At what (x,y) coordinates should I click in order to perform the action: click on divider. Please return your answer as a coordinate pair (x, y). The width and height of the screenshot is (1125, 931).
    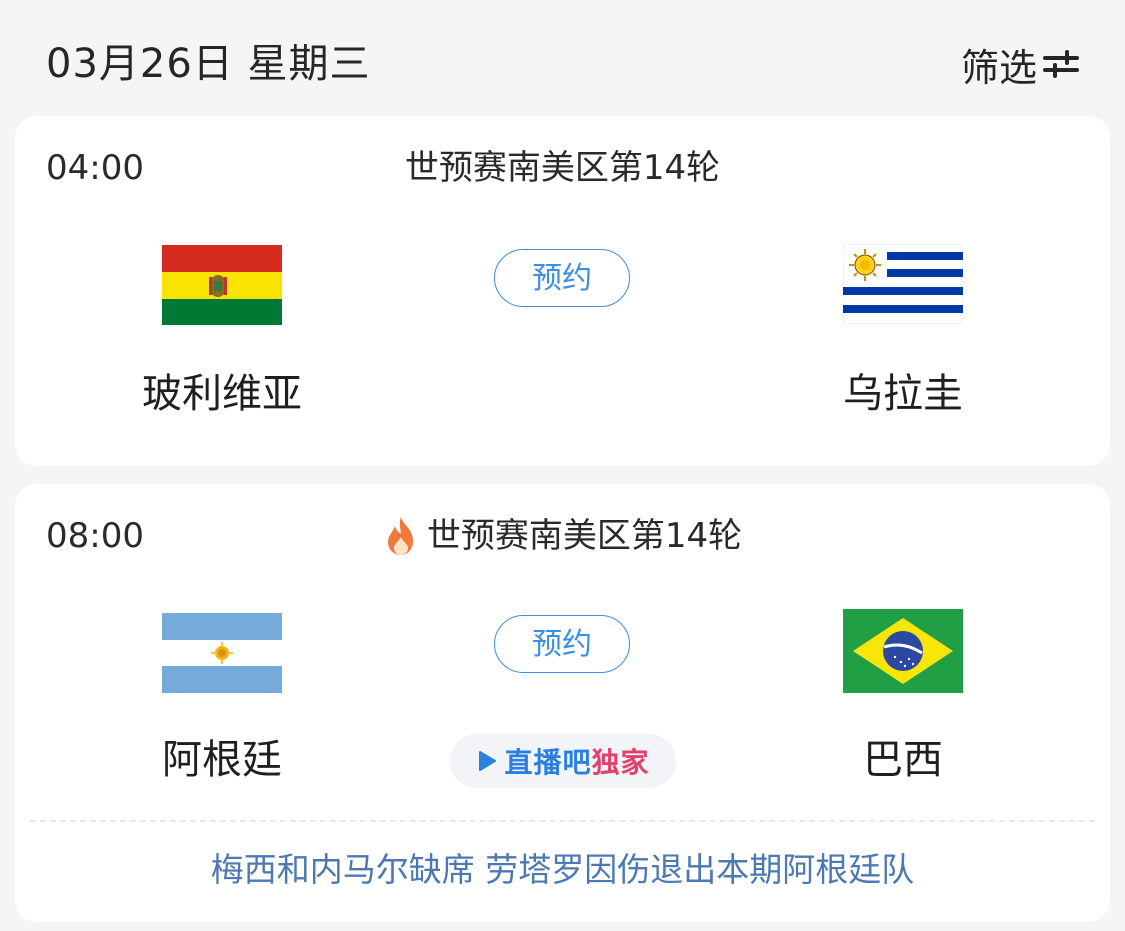
    Looking at the image, I should click on (562, 821).